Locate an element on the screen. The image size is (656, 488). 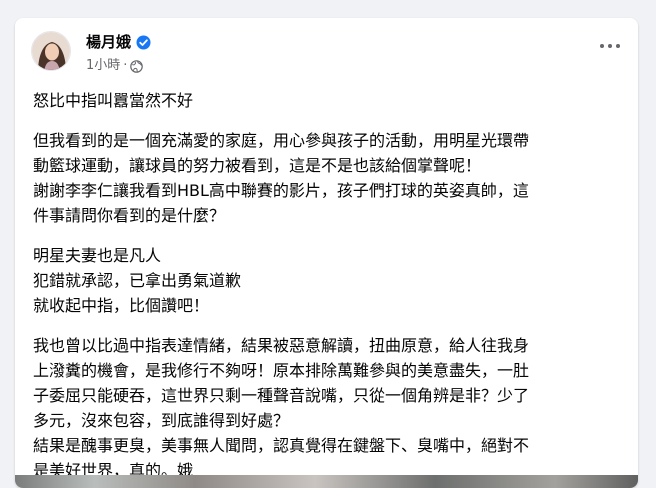
post-meta: 1小時 · is located at coordinates (115, 66).